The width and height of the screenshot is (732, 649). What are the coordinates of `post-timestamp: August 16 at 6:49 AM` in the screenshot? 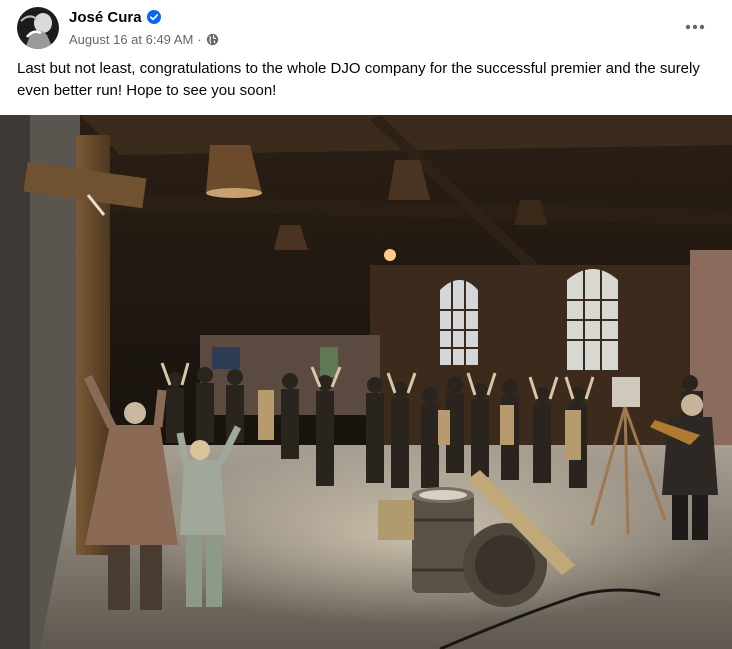 It's located at (131, 39).